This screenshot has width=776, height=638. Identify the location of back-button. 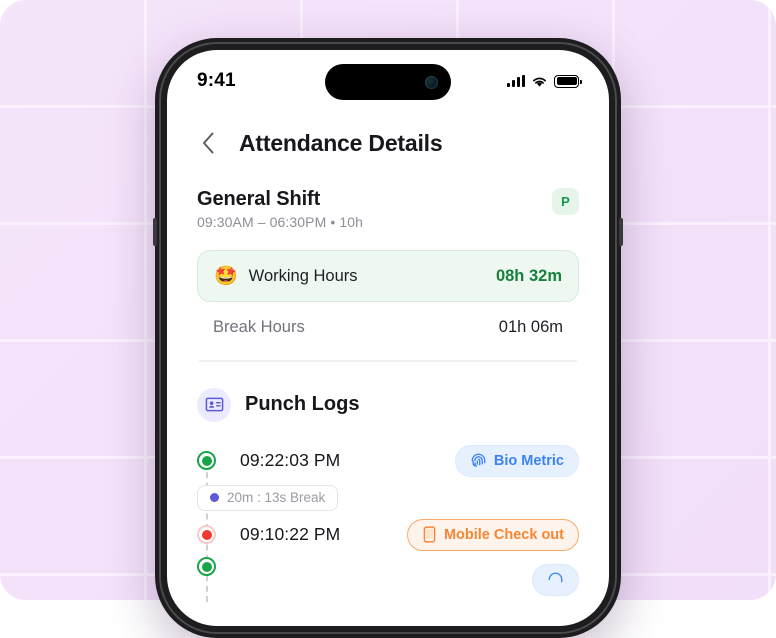
(208, 143).